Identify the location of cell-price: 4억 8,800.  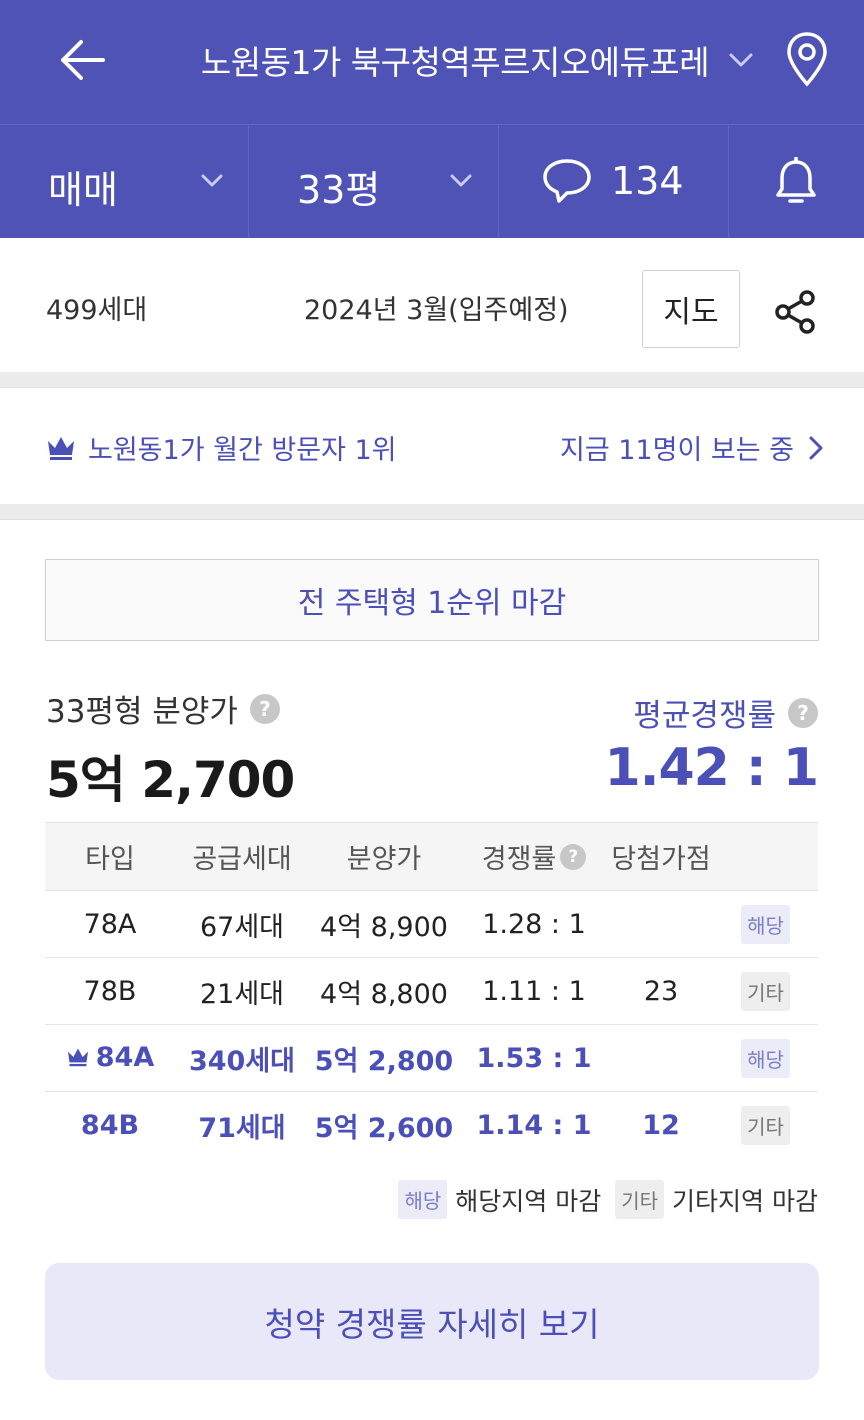
(384, 994).